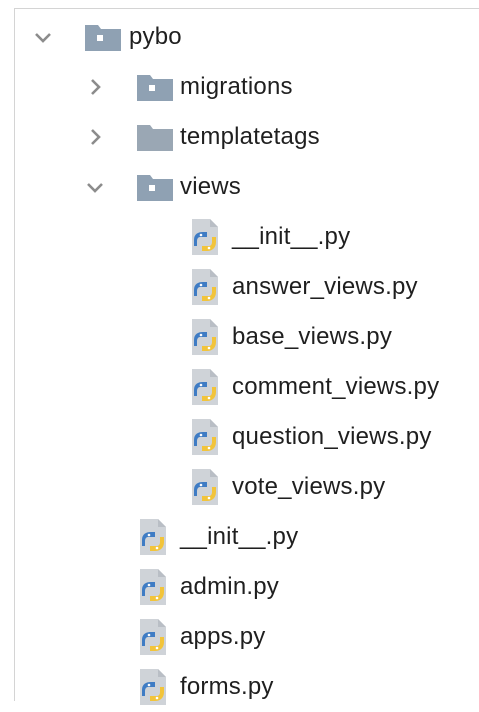  I want to click on tree-file-label: forms.py, so click(227, 686).